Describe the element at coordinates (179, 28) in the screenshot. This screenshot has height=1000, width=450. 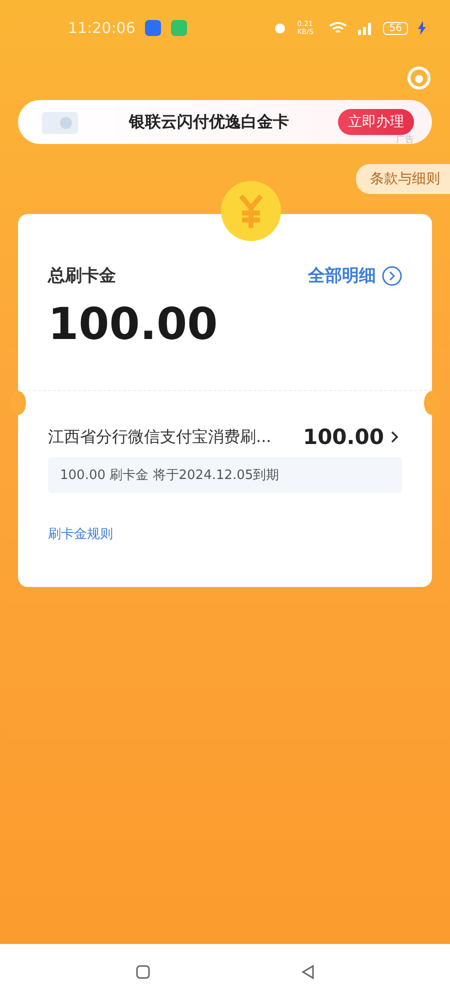
I see `chat-app-icon` at that location.